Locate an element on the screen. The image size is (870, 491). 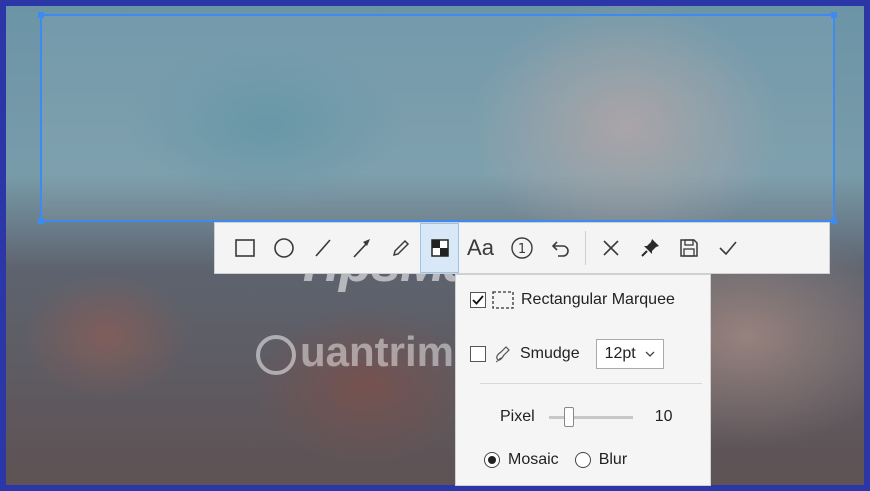
number-tool-label: 1 is located at coordinates (521, 249).